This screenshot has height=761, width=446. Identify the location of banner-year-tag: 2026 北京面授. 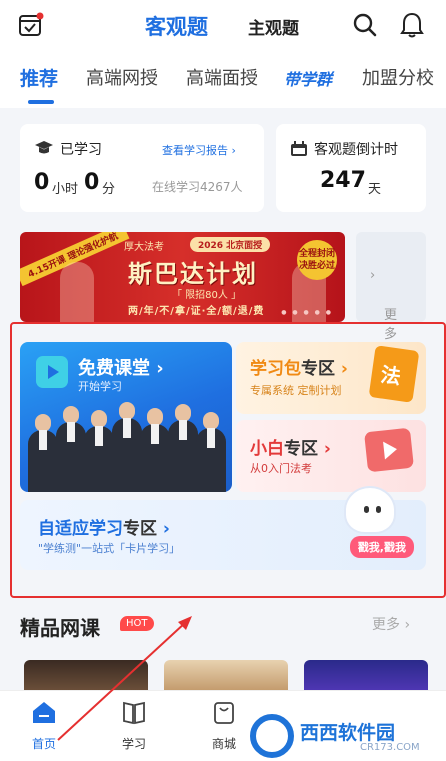
(230, 244).